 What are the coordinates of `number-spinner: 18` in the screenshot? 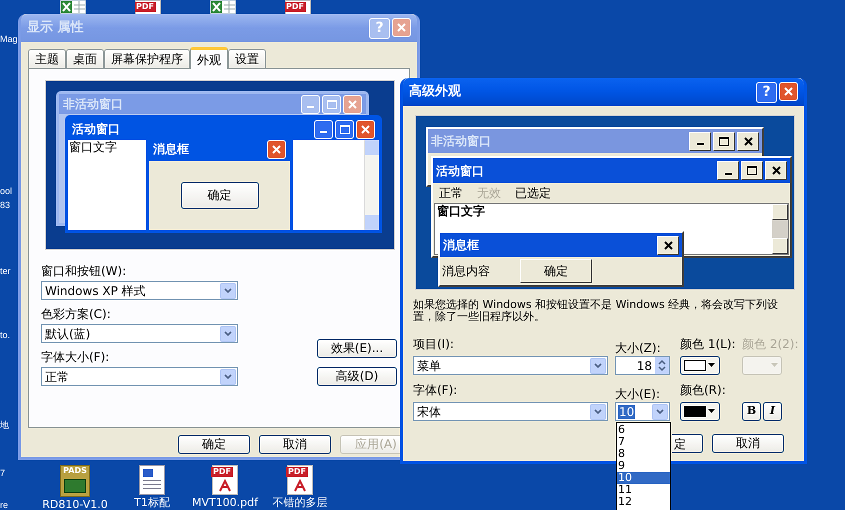 It's located at (642, 365).